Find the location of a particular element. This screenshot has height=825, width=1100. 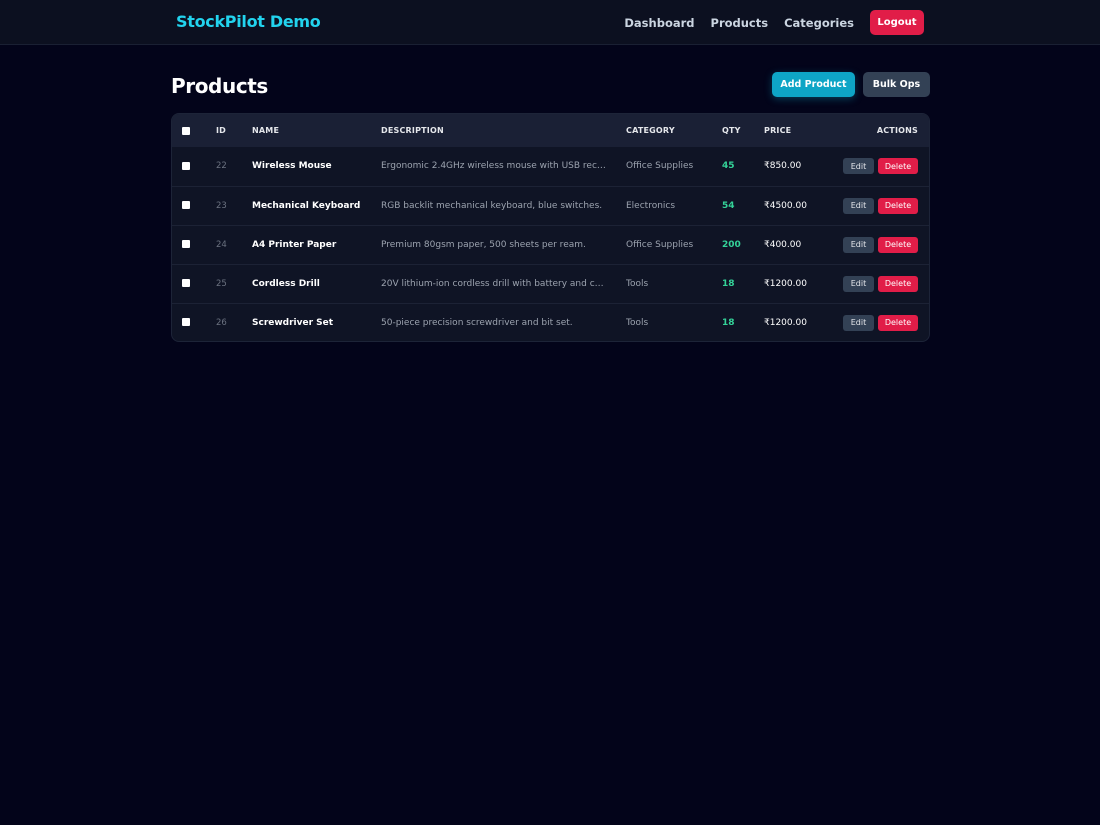

header-qty: QTY is located at coordinates (743, 130).